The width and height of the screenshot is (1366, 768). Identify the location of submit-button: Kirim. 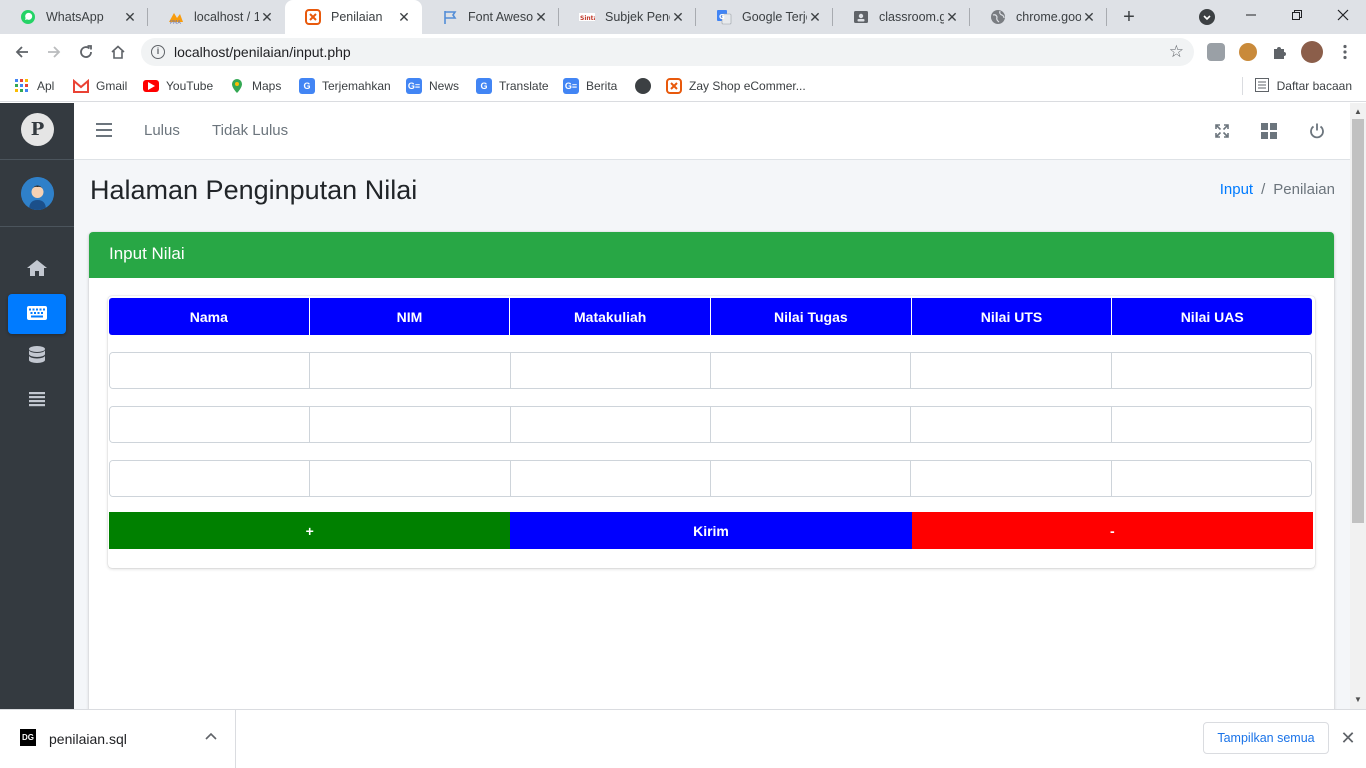
(711, 530).